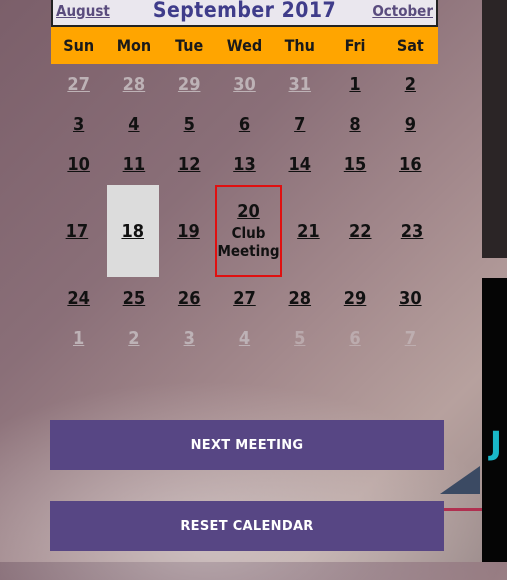  Describe the element at coordinates (299, 45) in the screenshot. I see `weekday-thu: Thu` at that location.